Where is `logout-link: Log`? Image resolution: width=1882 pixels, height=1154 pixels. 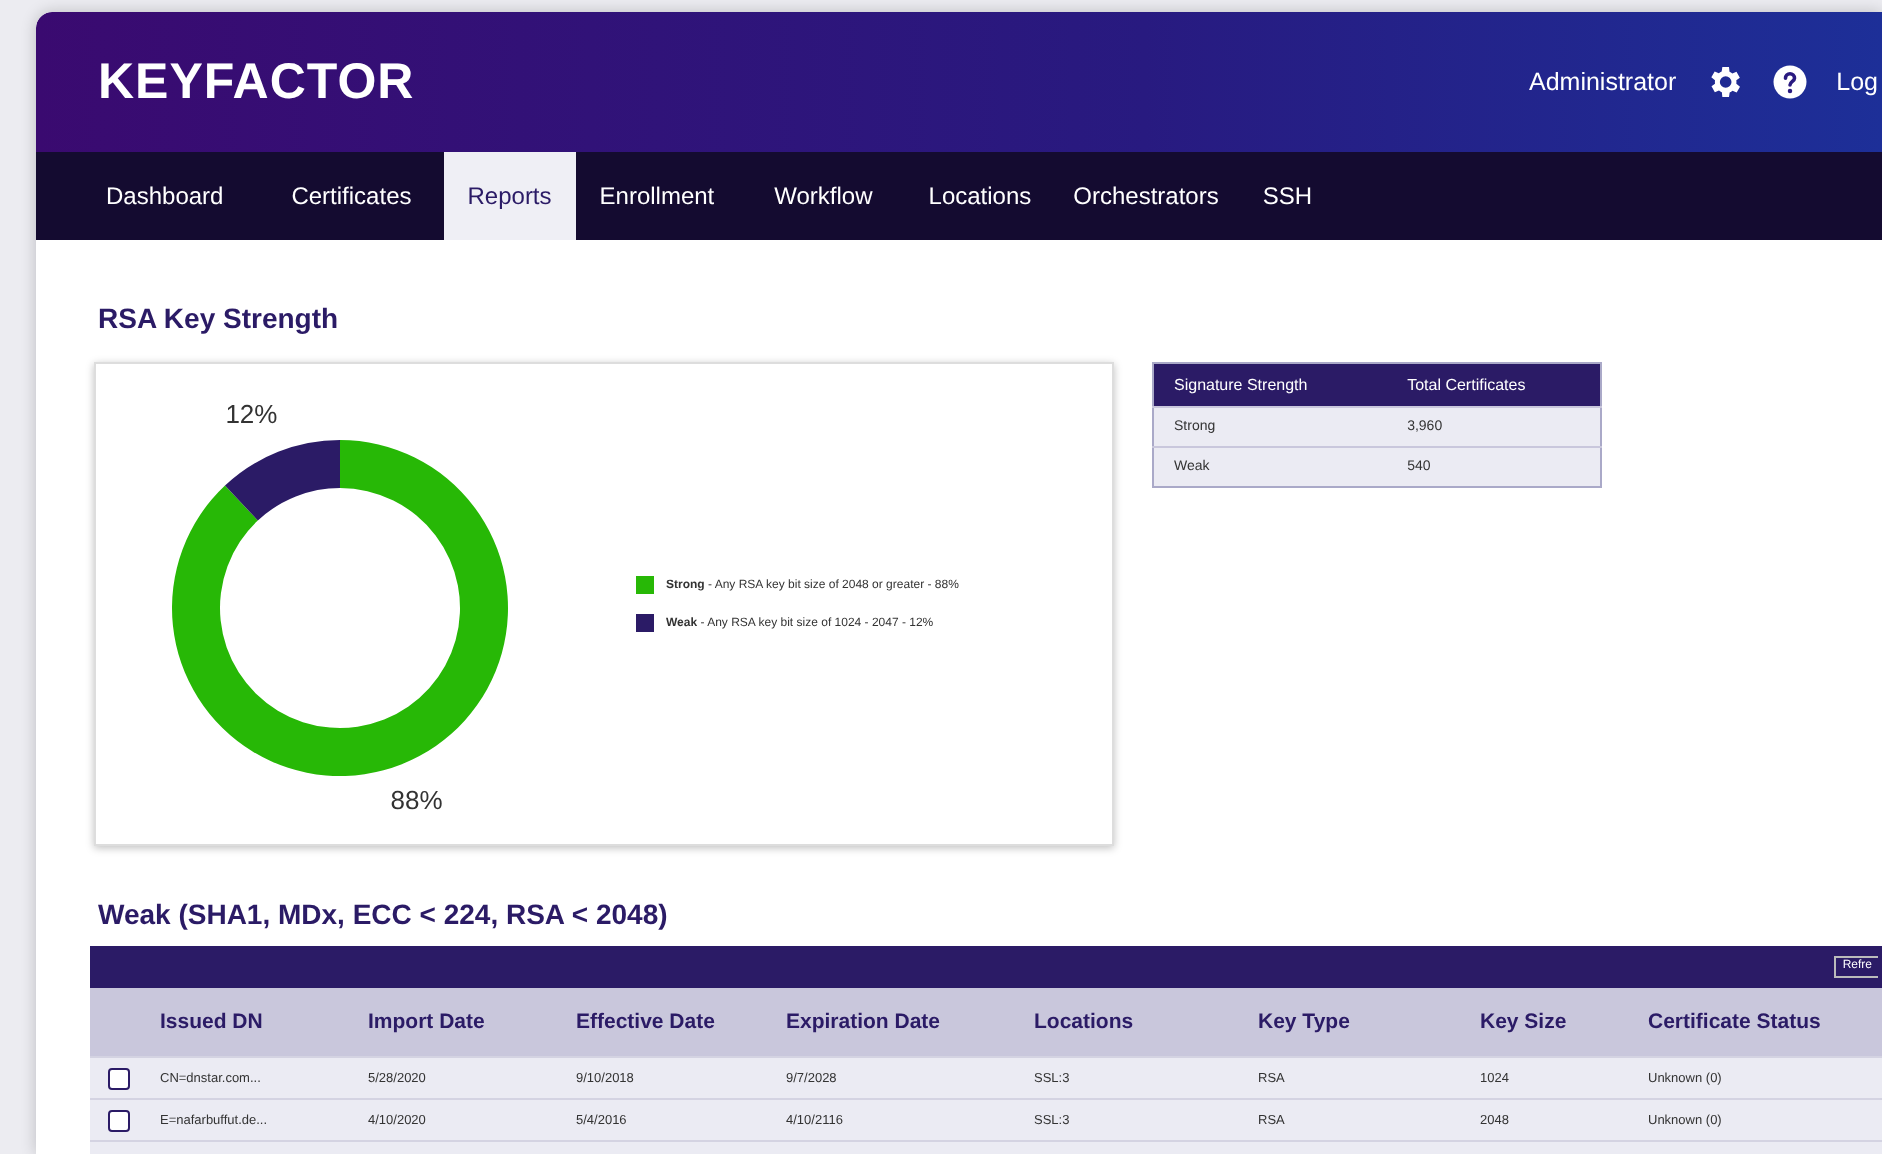
logout-link: Log is located at coordinates (1857, 82).